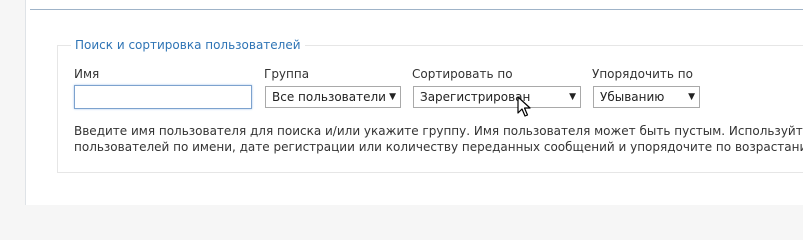 Image resolution: width=803 pixels, height=240 pixels. I want to click on order-label: Упорядочить по, so click(642, 74).